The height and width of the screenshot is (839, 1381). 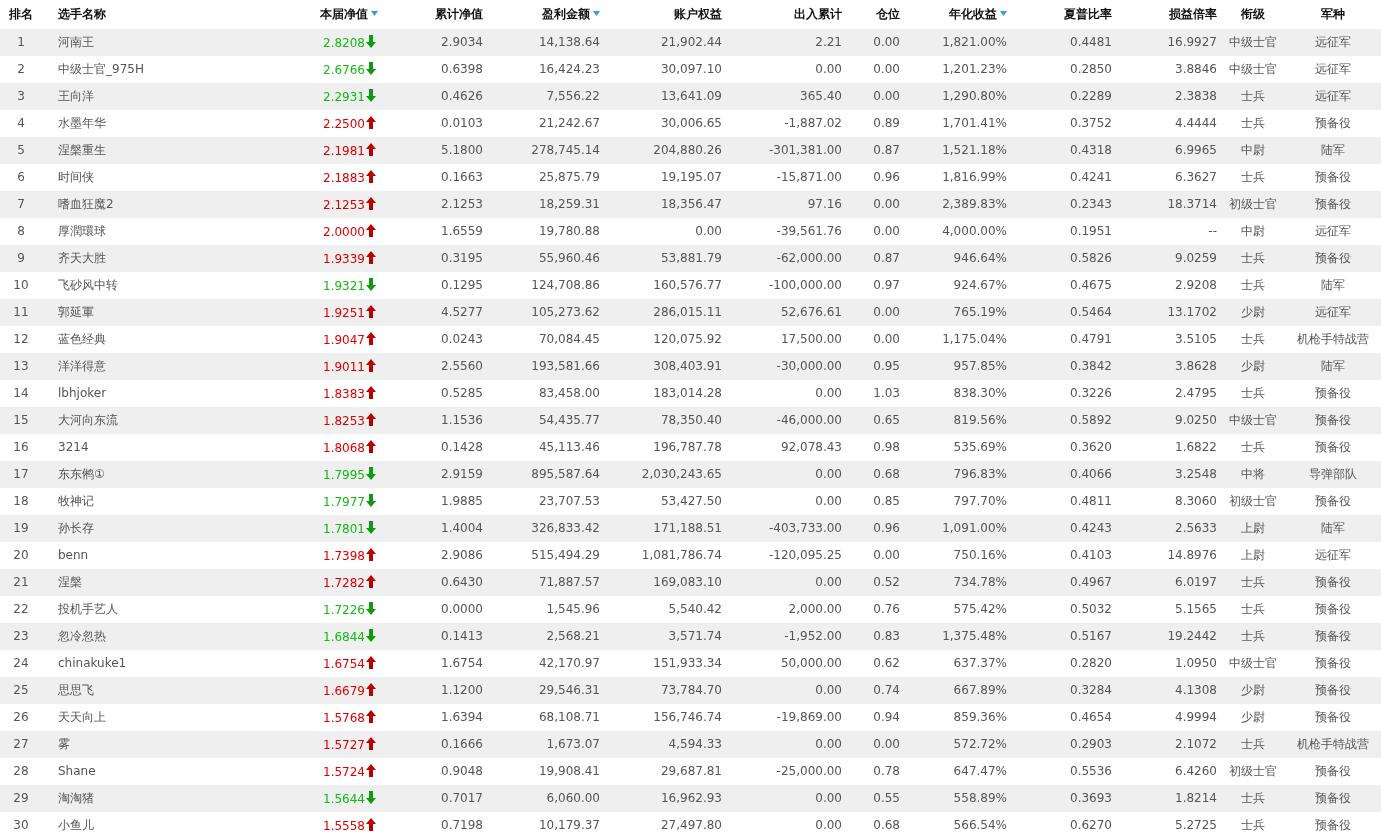 What do you see at coordinates (1091, 744) in the screenshot?
I see `table-cell: 0.2903` at bounding box center [1091, 744].